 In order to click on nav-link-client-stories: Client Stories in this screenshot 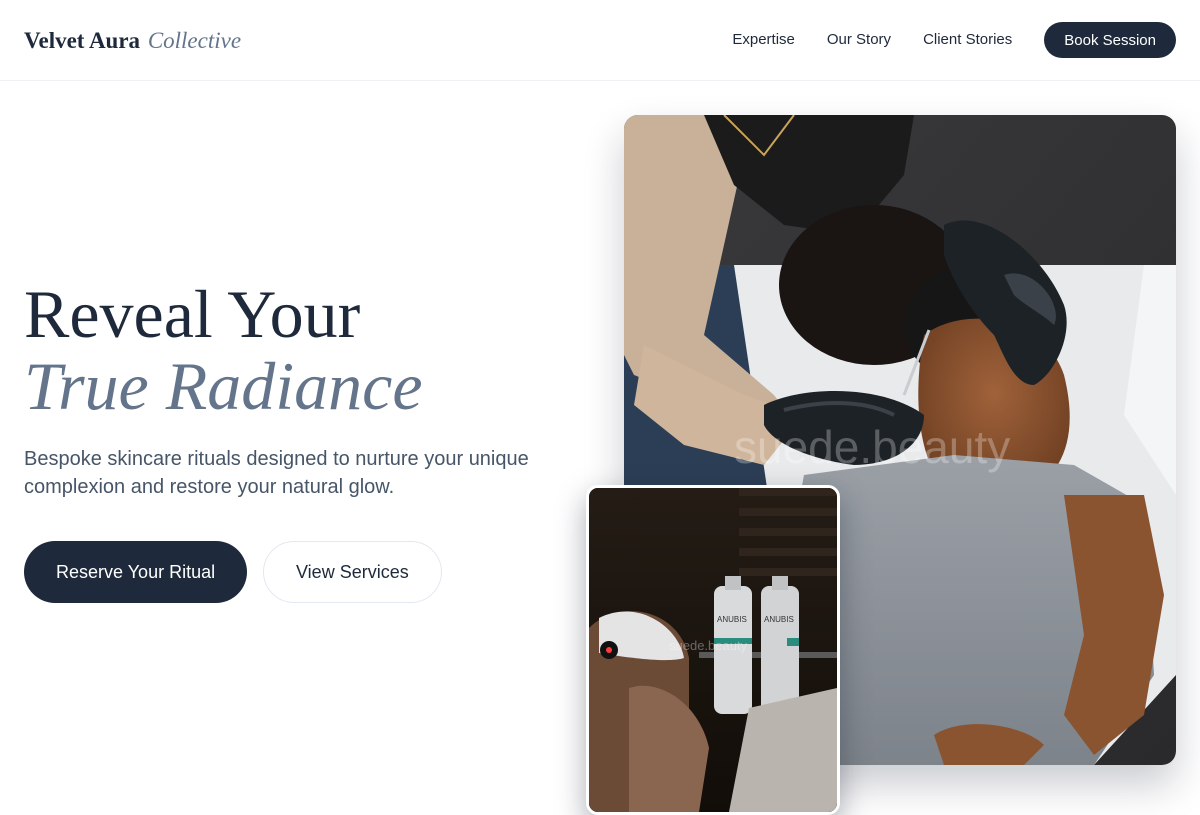, I will do `click(967, 40)`.